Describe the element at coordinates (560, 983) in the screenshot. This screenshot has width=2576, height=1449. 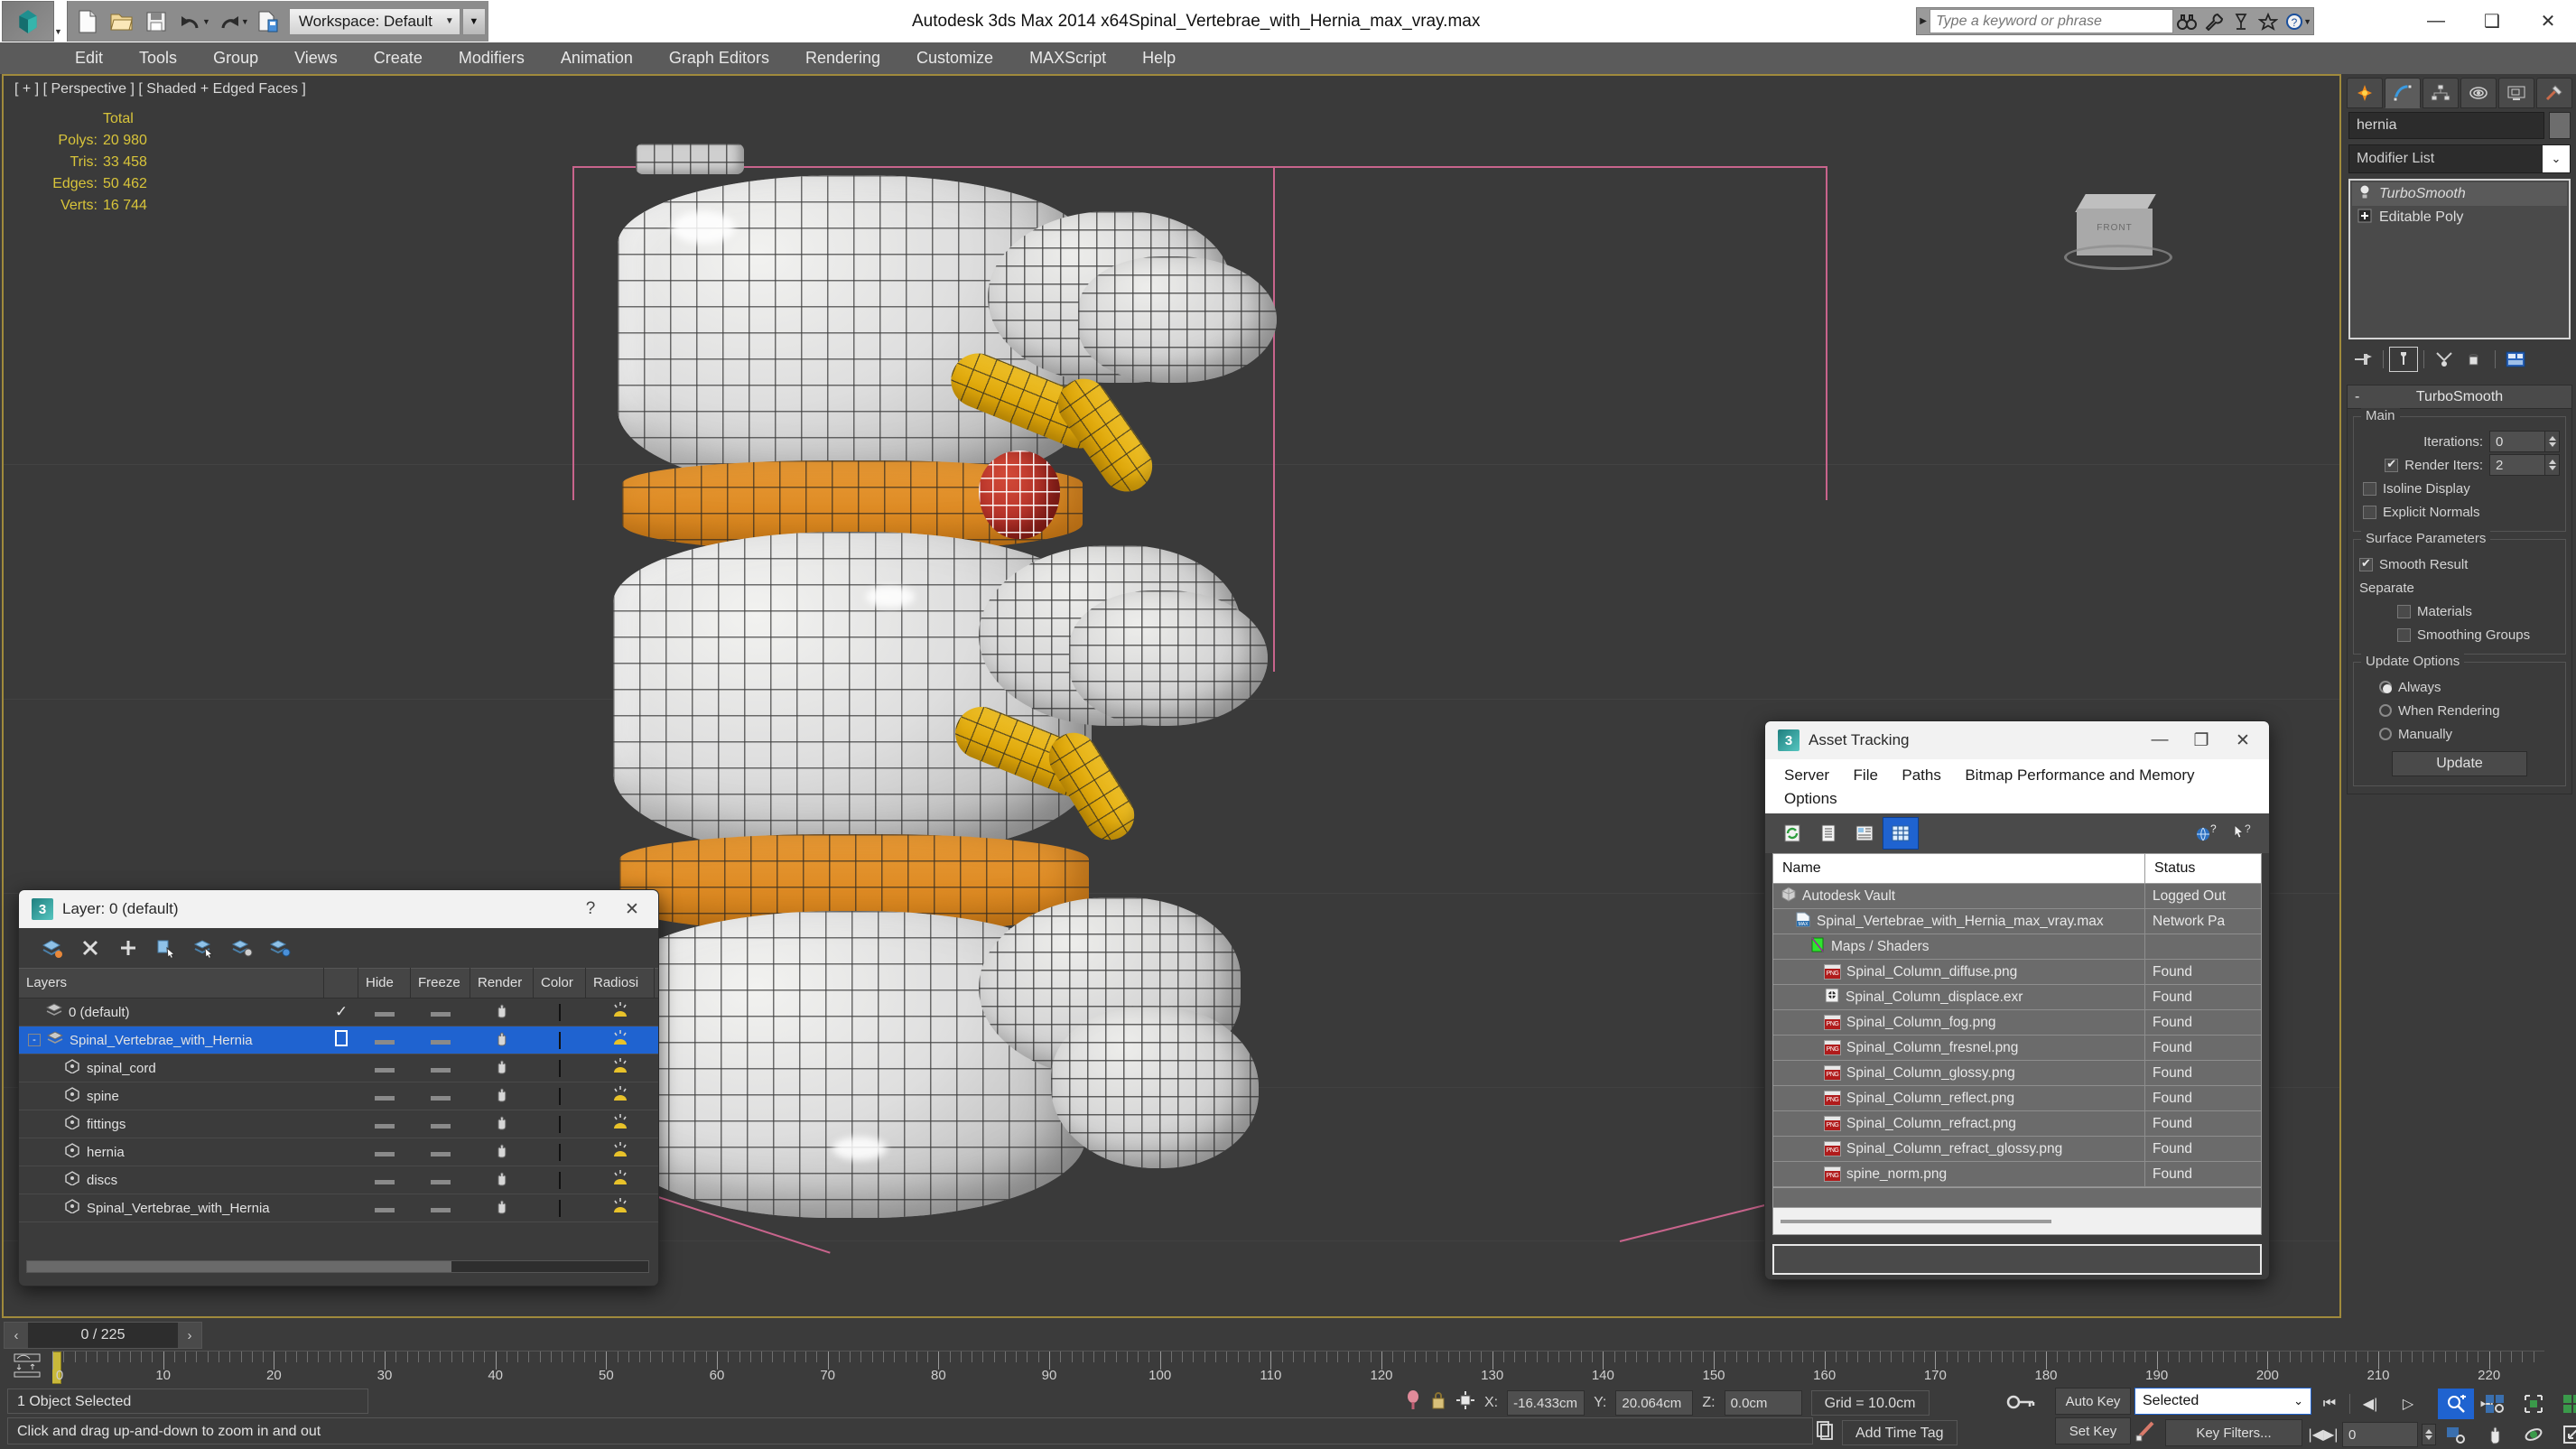
I see `column-color: Color` at that location.